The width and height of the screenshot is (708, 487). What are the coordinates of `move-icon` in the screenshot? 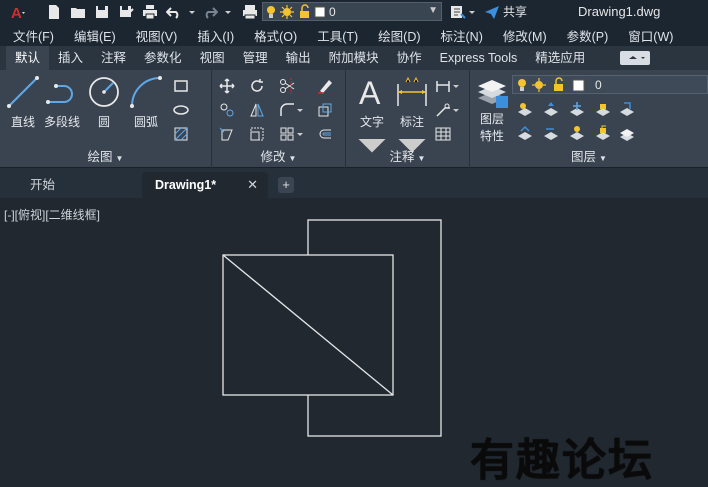 It's located at (227, 86).